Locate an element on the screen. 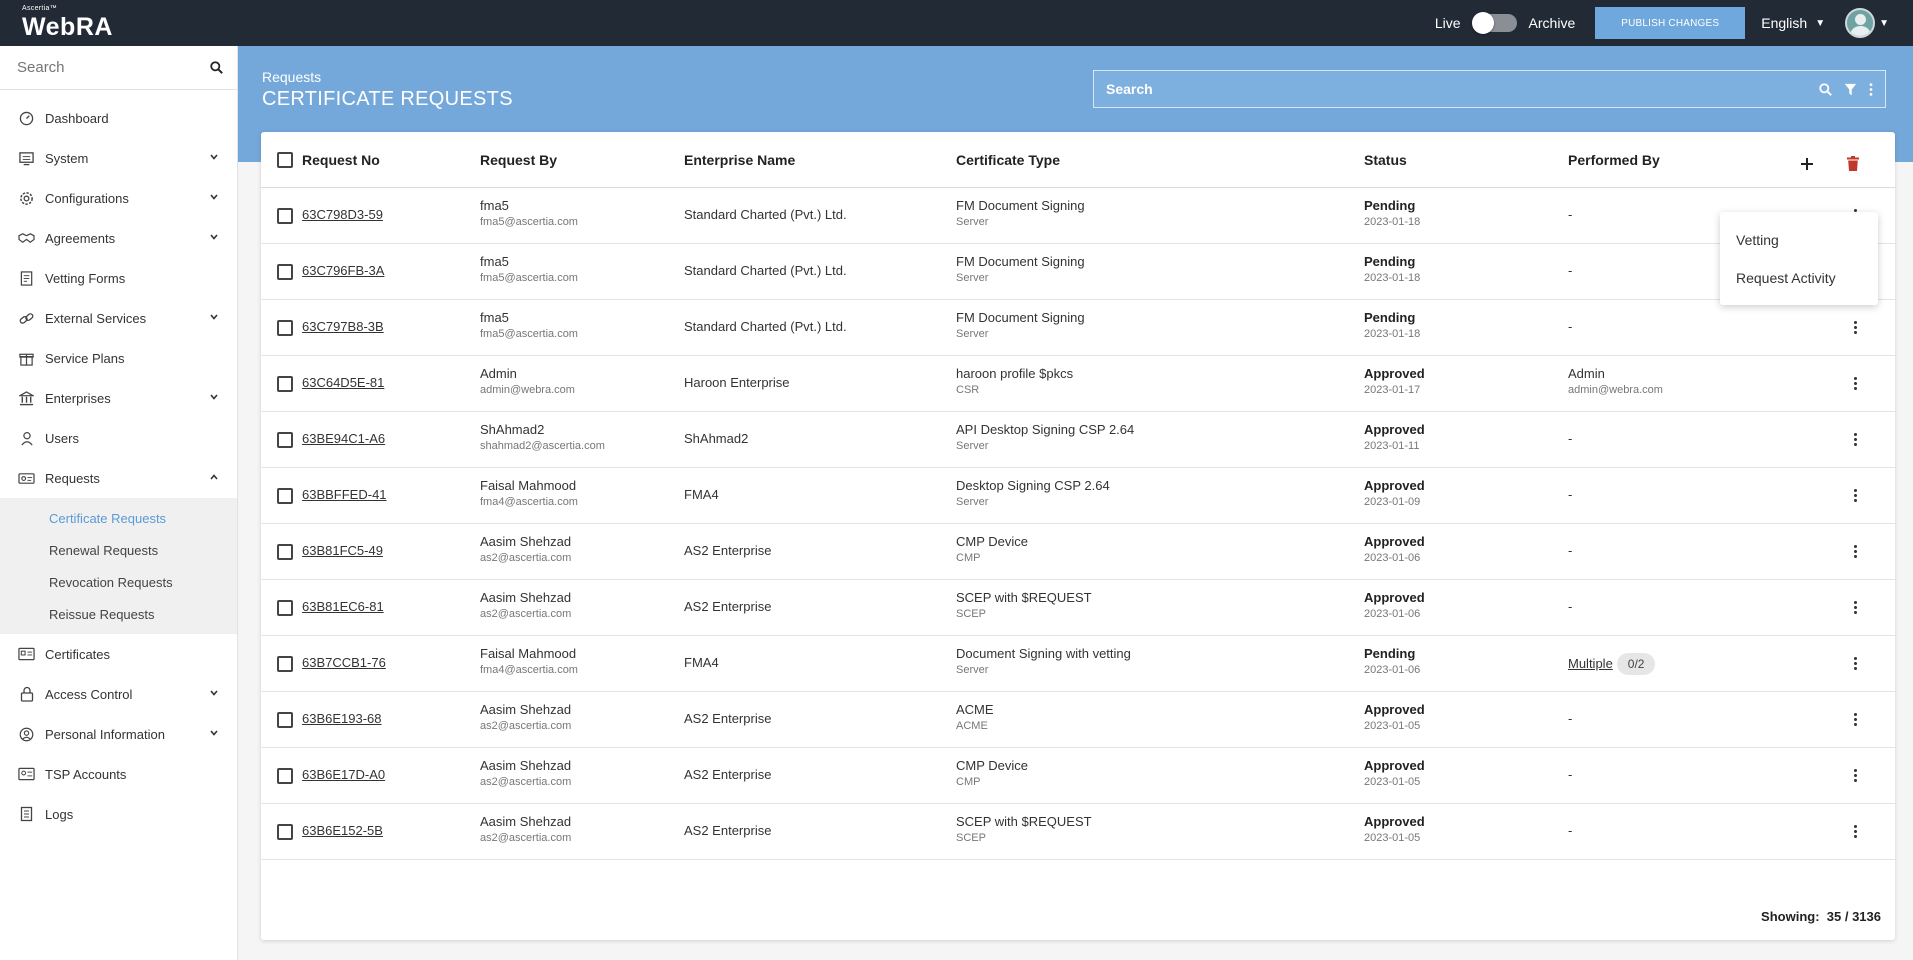 The image size is (1913, 960). publish-changes-button: PUBLISH CHANGES is located at coordinates (1670, 23).